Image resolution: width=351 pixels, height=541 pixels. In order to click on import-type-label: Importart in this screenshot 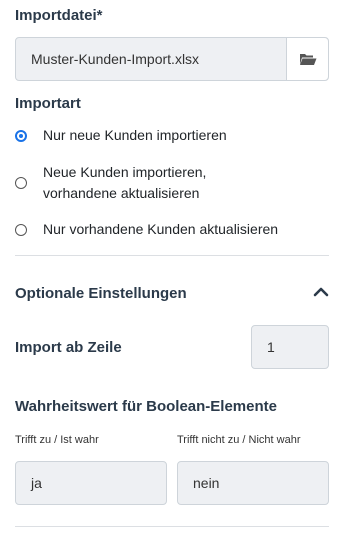, I will do `click(48, 103)`.